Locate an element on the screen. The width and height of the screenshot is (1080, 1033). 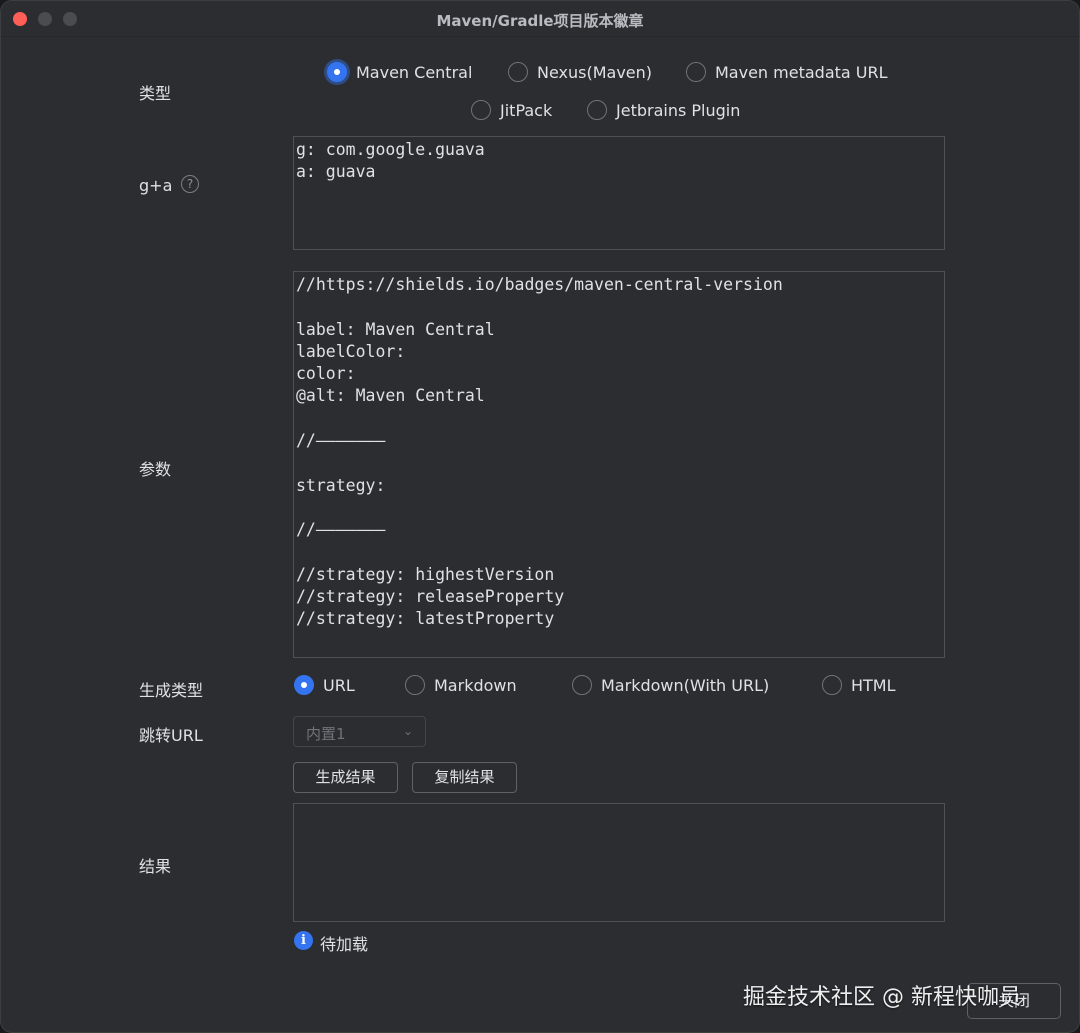
copy-result-button: 复制结果 is located at coordinates (464, 777).